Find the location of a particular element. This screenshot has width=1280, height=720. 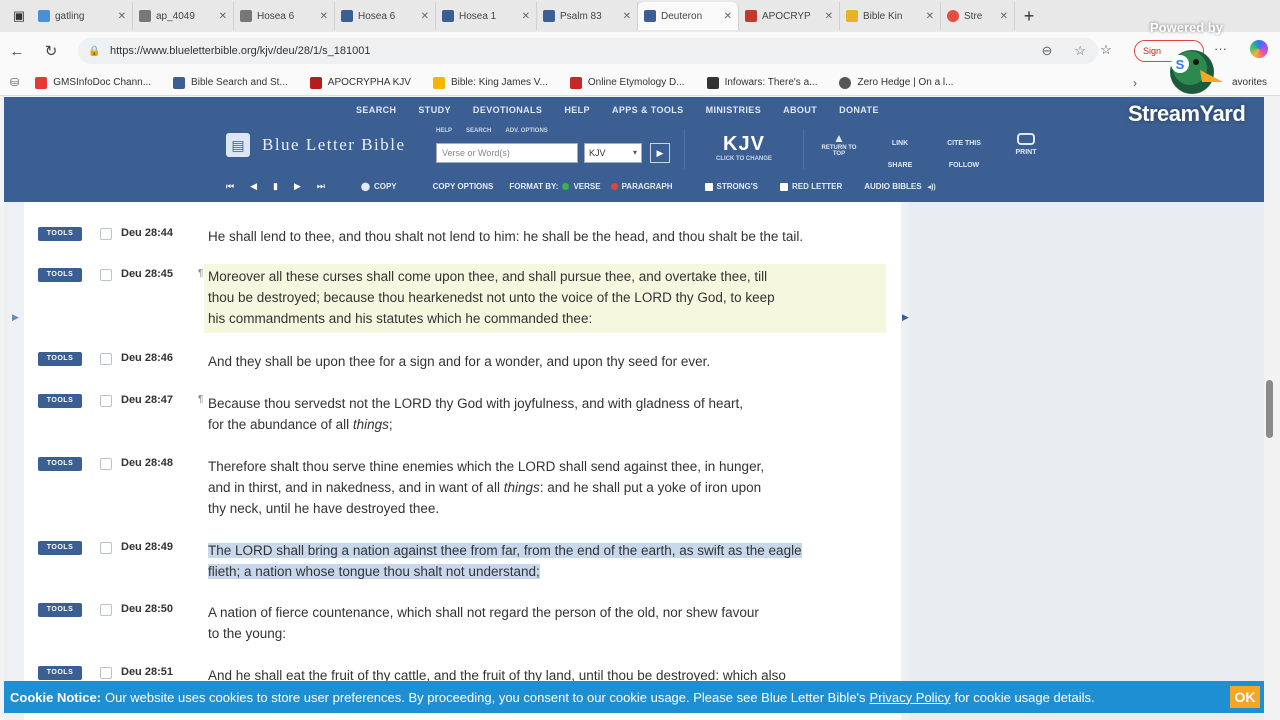

nav-search: SEARCH is located at coordinates (376, 110).